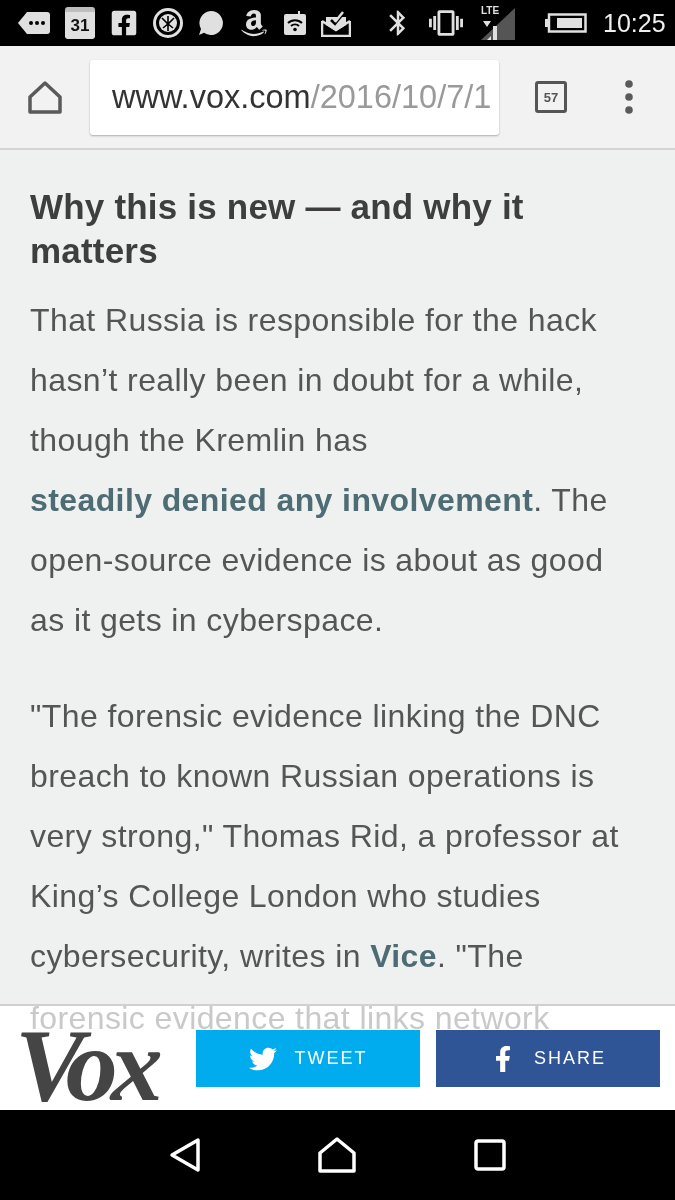 The height and width of the screenshot is (1200, 675). Describe the element at coordinates (80, 23) in the screenshot. I see `calendar-icon: 31` at that location.